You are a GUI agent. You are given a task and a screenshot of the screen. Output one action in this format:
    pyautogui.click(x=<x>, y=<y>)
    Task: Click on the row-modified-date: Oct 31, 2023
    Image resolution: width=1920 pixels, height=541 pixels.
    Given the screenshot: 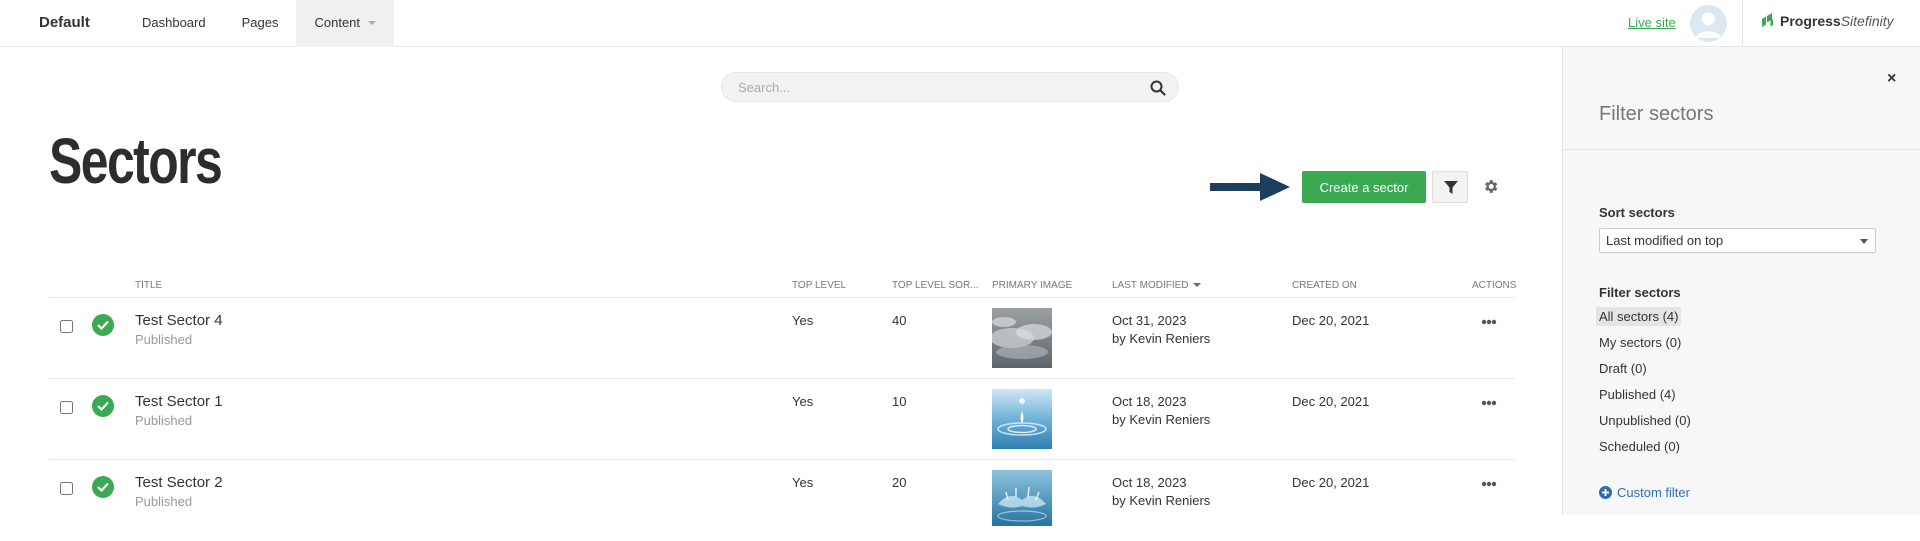 What is the action you would take?
    pyautogui.click(x=1149, y=320)
    